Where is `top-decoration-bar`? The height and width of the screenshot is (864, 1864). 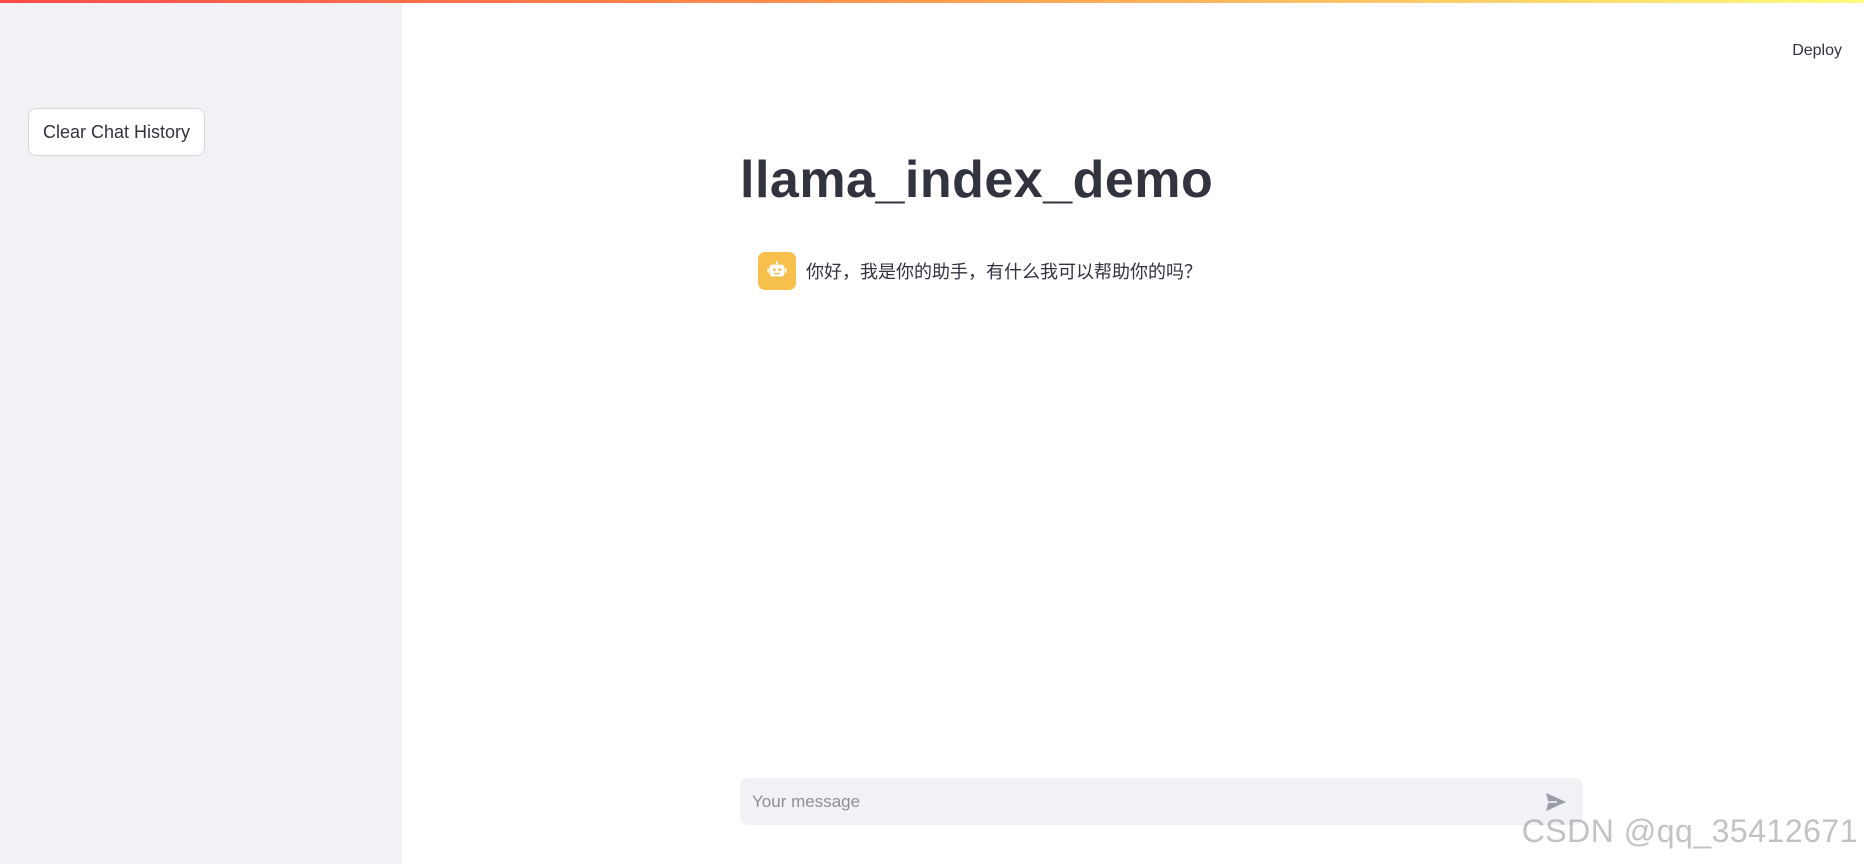 top-decoration-bar is located at coordinates (932, 1).